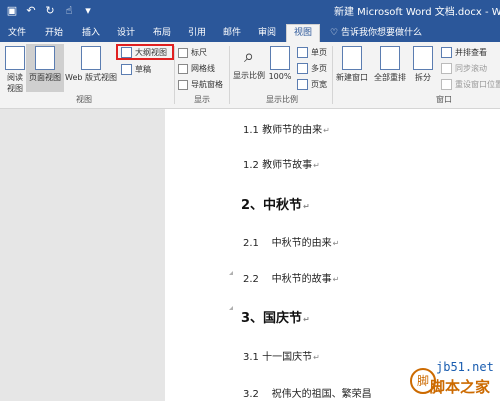  What do you see at coordinates (477, 84) in the screenshot?
I see `reset-position-label: 重设窗口位置` at bounding box center [477, 84].